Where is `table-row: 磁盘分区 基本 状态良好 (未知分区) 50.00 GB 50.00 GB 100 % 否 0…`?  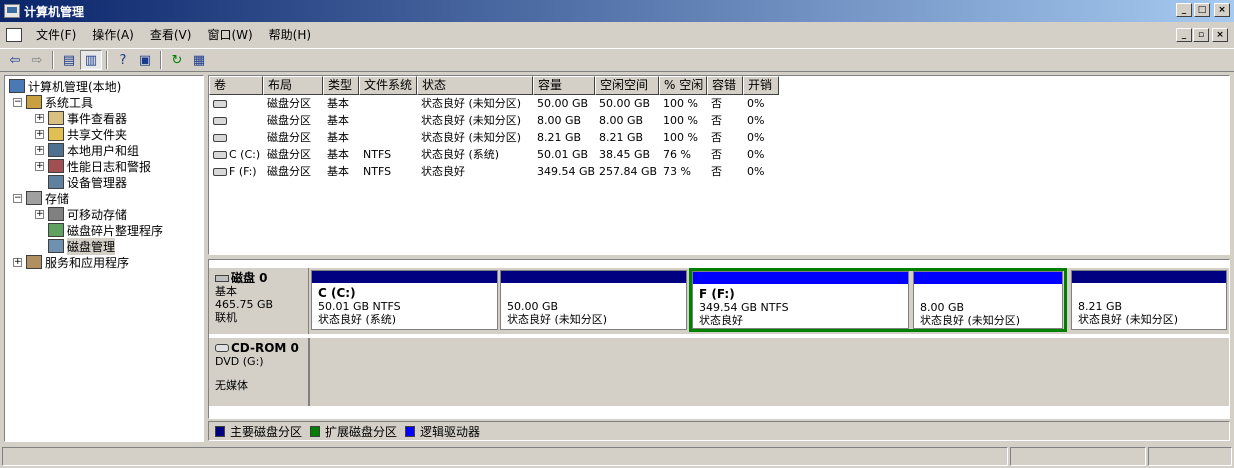
table-row: 磁盘分区 基本 状态良好 (未知分区) 50.00 GB 50.00 GB 100 % 否 0… is located at coordinates (494, 103).